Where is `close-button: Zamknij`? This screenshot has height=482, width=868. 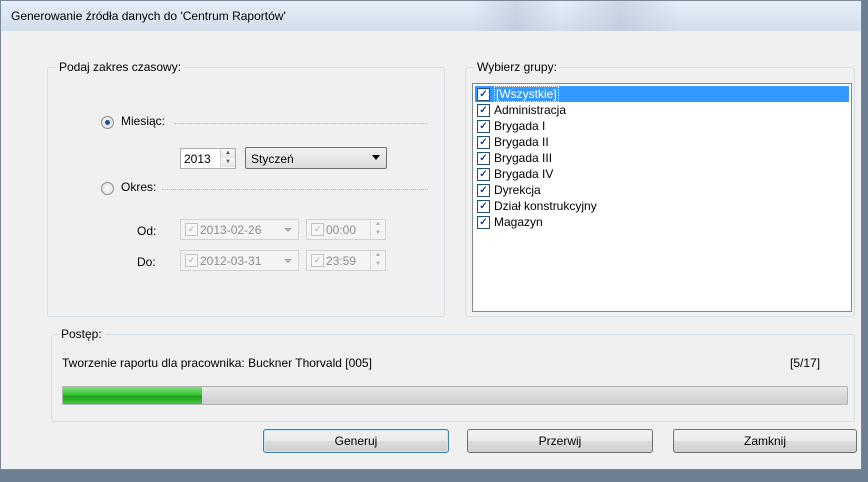 close-button: Zamknij is located at coordinates (765, 441).